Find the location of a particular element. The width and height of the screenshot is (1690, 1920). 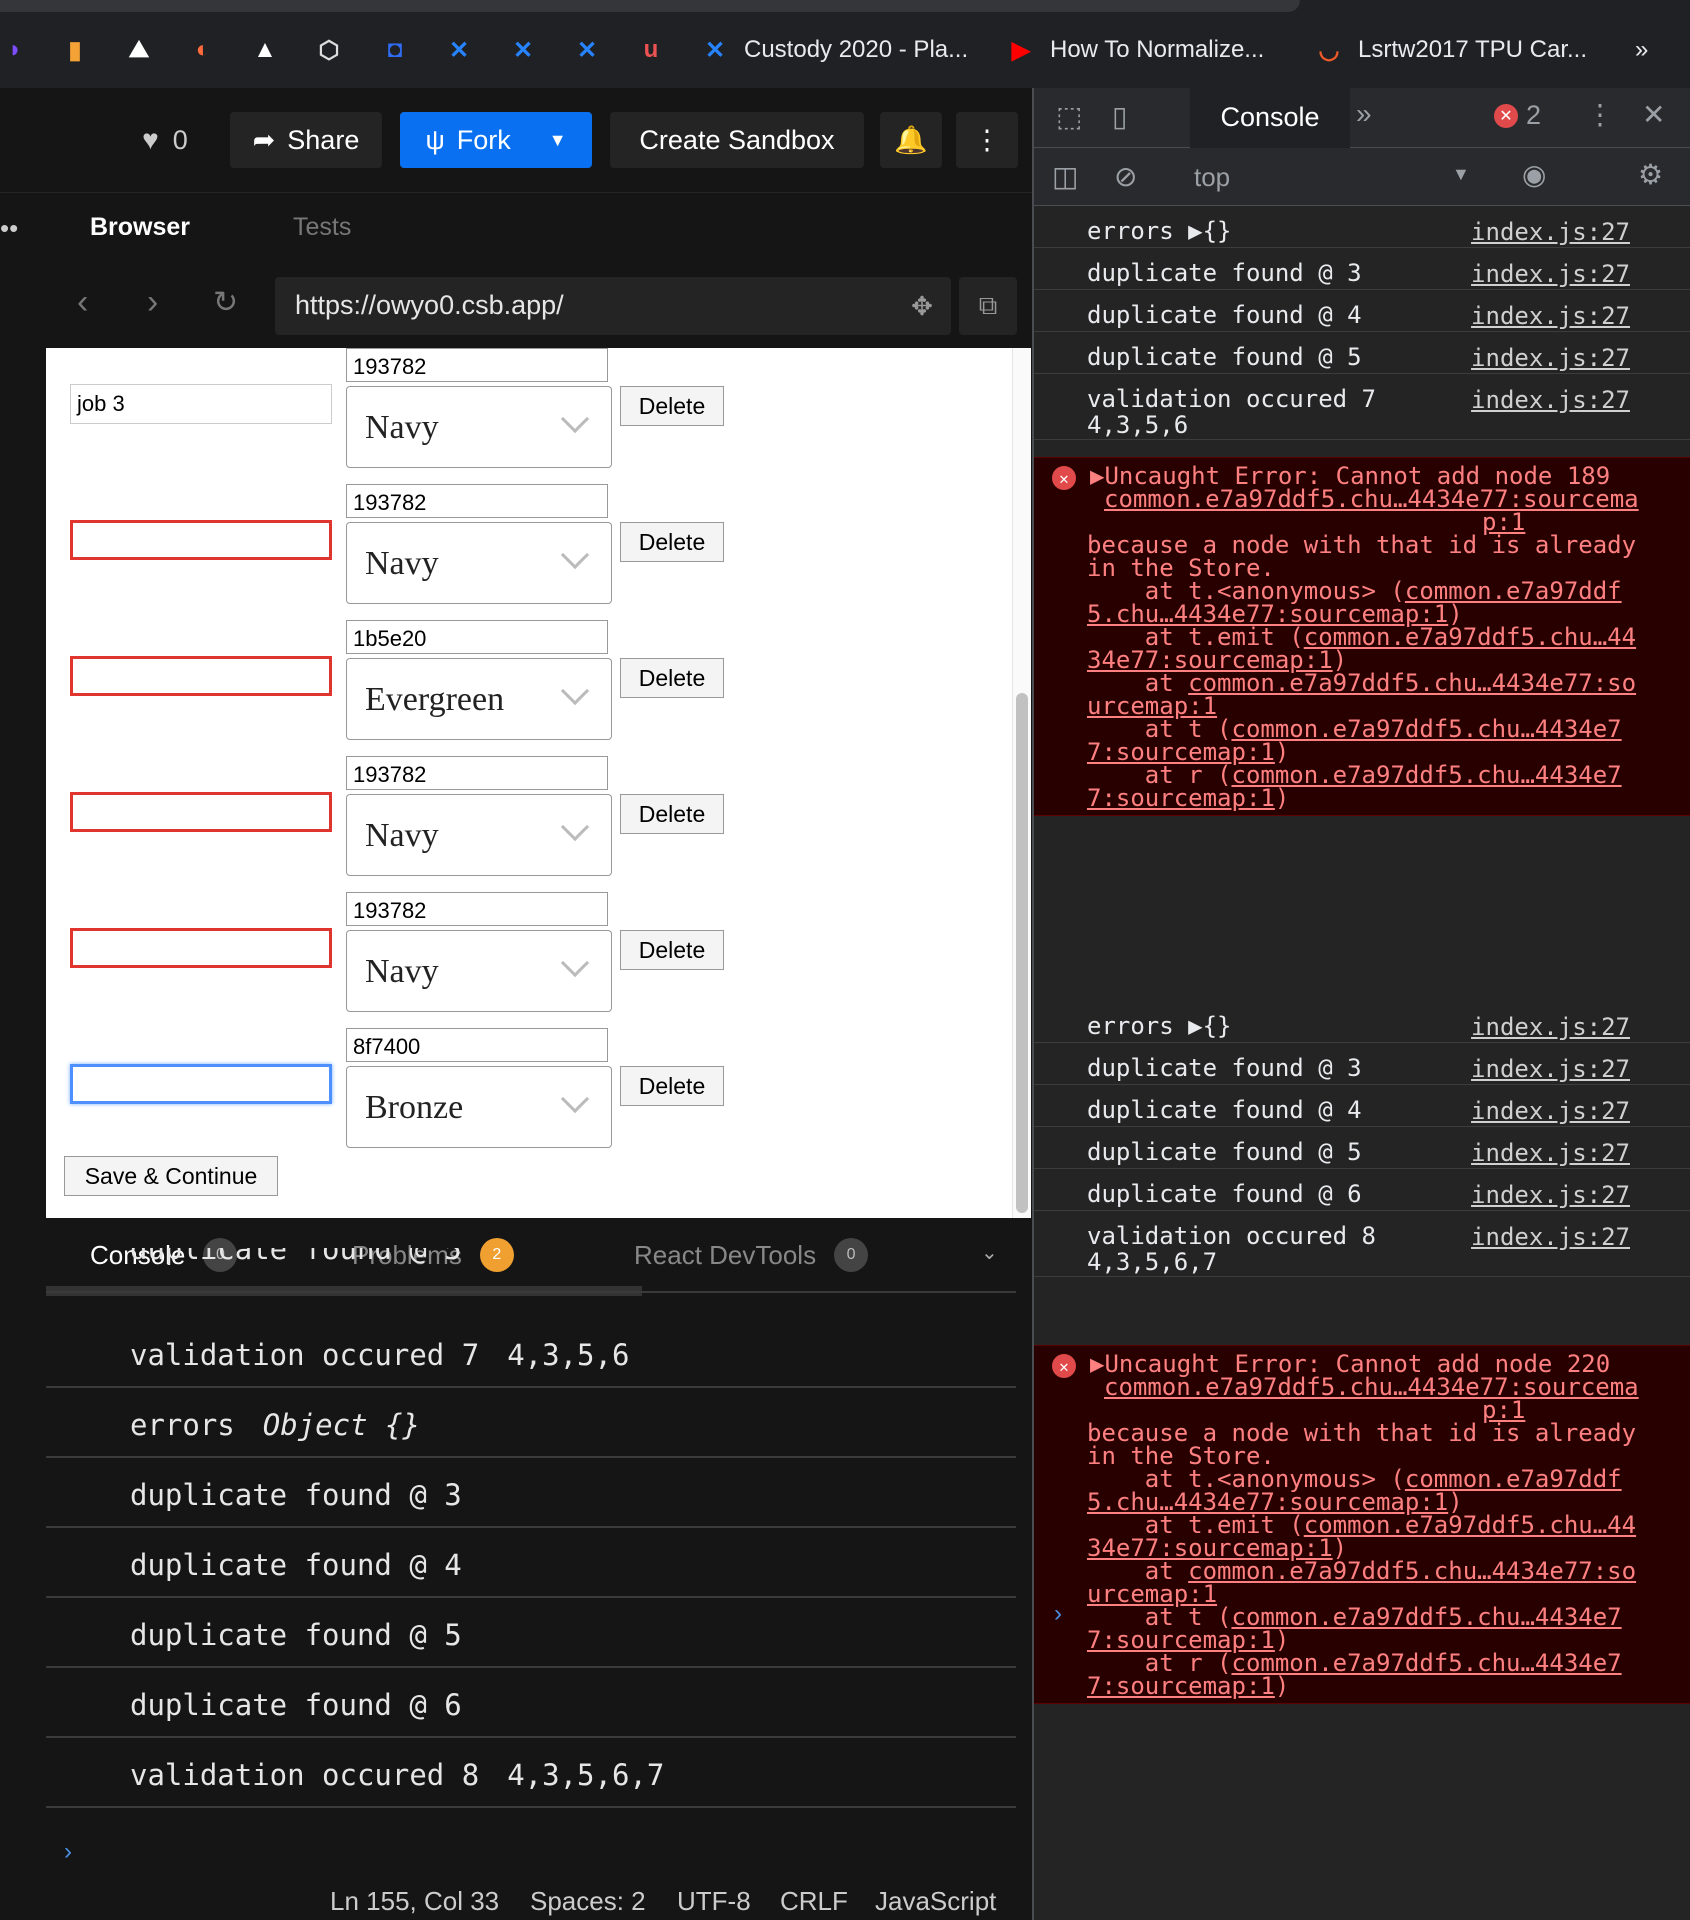

bookmark-item: ▮ is located at coordinates (75, 50).